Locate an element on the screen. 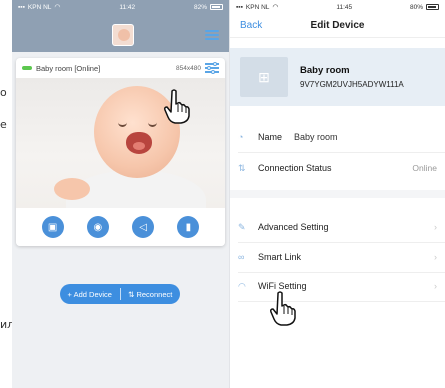 Image resolution: width=445 pixels, height=388 pixels. status-bar: ▪▪▪ KPN NL ◠ 11:42 82% is located at coordinates (120, 7).